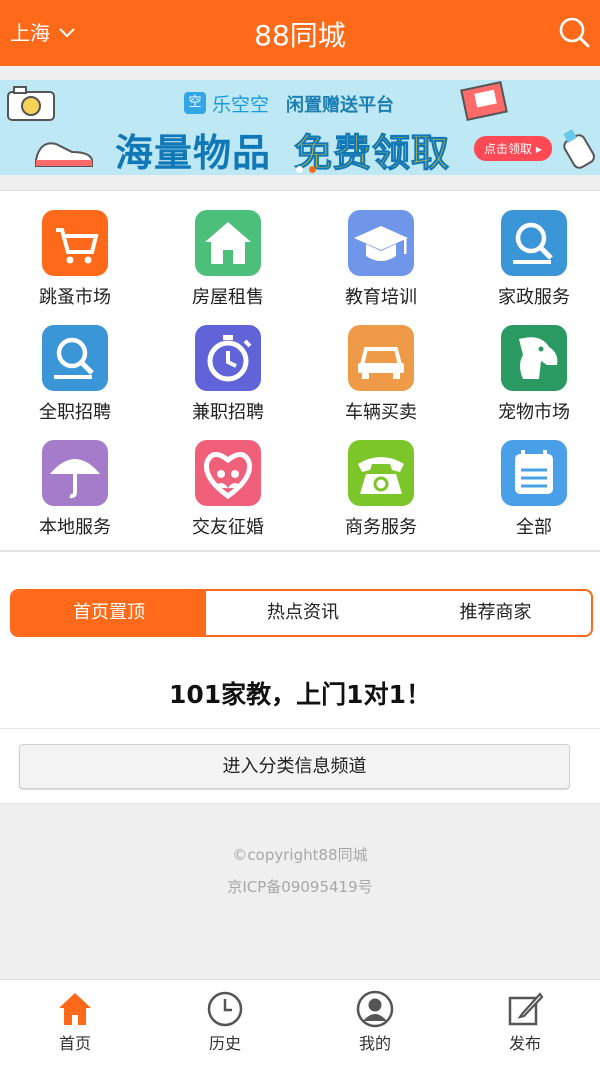  Describe the element at coordinates (75, 527) in the screenshot. I see `category-label: 本地服务` at that location.